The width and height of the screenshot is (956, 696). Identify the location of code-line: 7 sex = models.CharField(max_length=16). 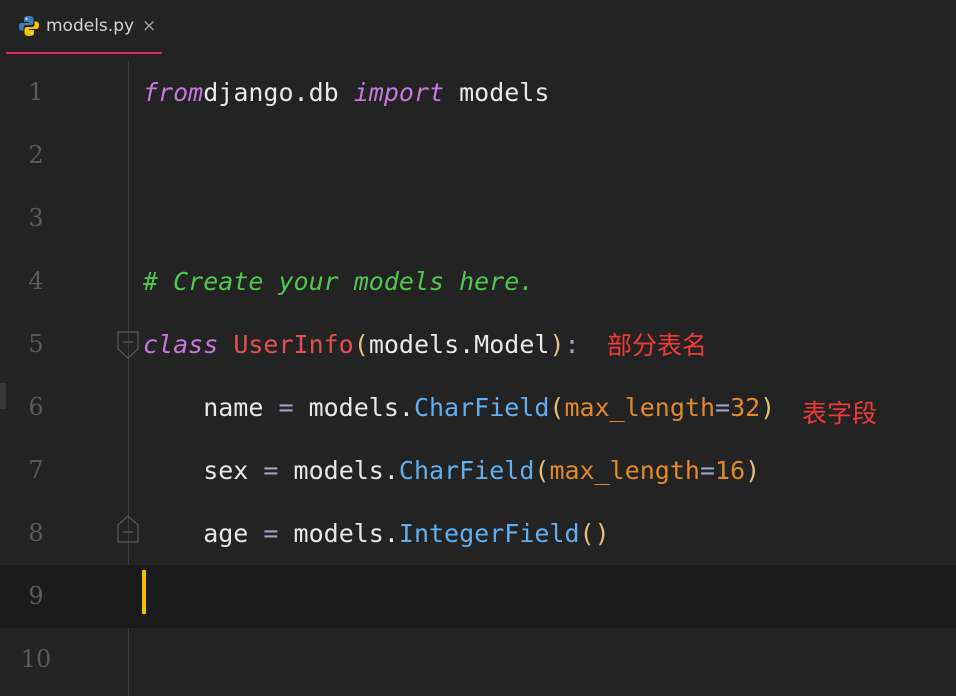
(478, 470).